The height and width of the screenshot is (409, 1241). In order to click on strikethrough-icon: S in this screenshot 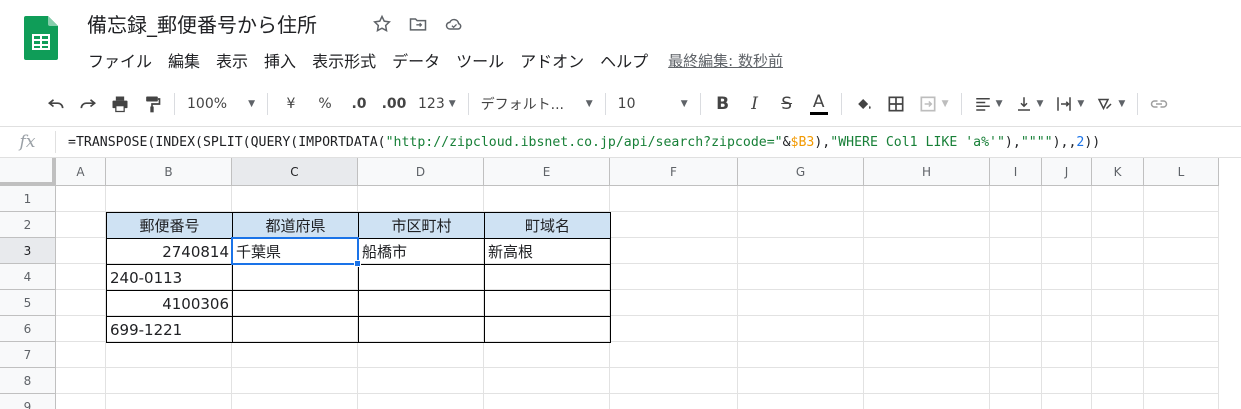, I will do `click(787, 104)`.